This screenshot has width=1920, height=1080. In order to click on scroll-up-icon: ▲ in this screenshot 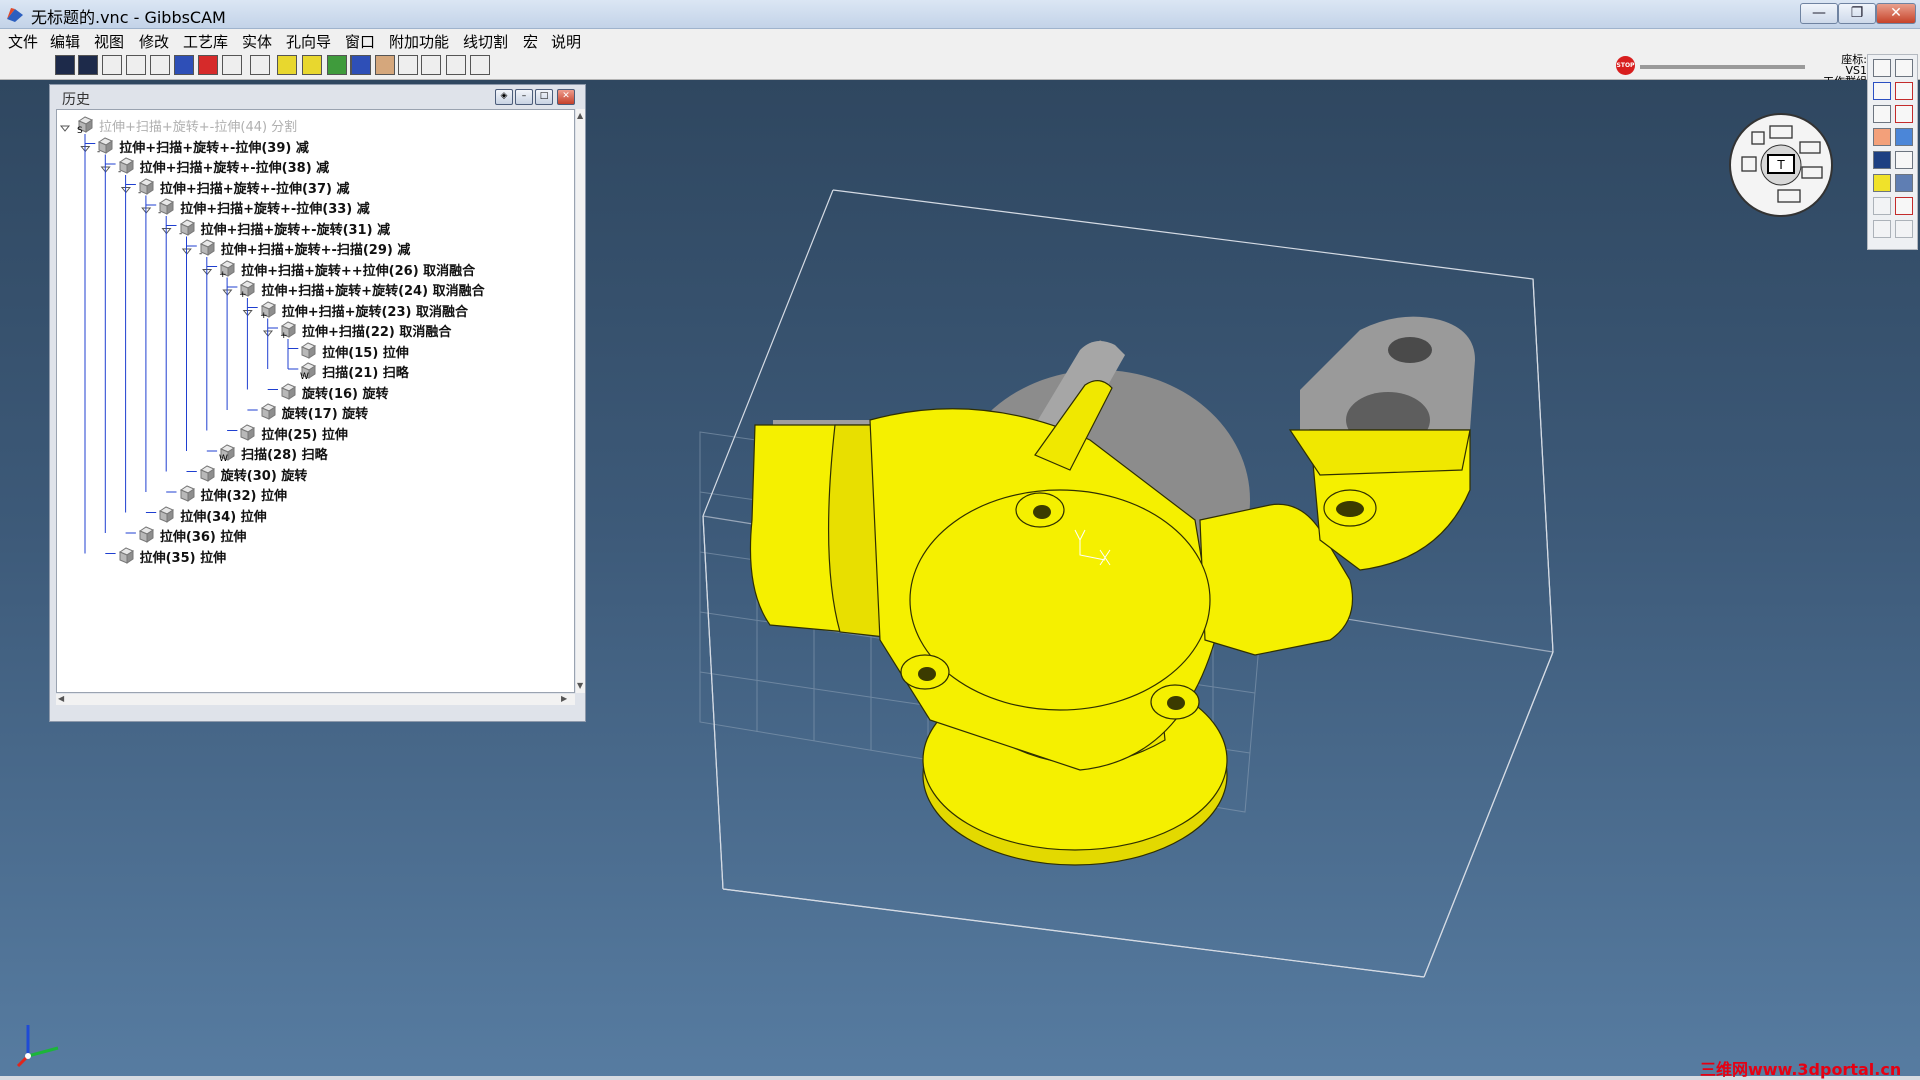, I will do `click(580, 115)`.